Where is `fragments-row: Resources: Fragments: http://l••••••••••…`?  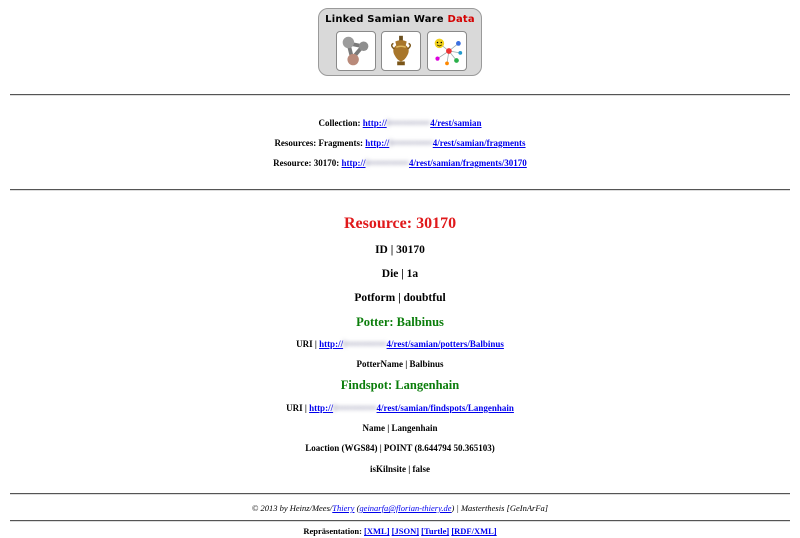
fragments-row: Resources: Fragments: http://l••••••••••… is located at coordinates (400, 143).